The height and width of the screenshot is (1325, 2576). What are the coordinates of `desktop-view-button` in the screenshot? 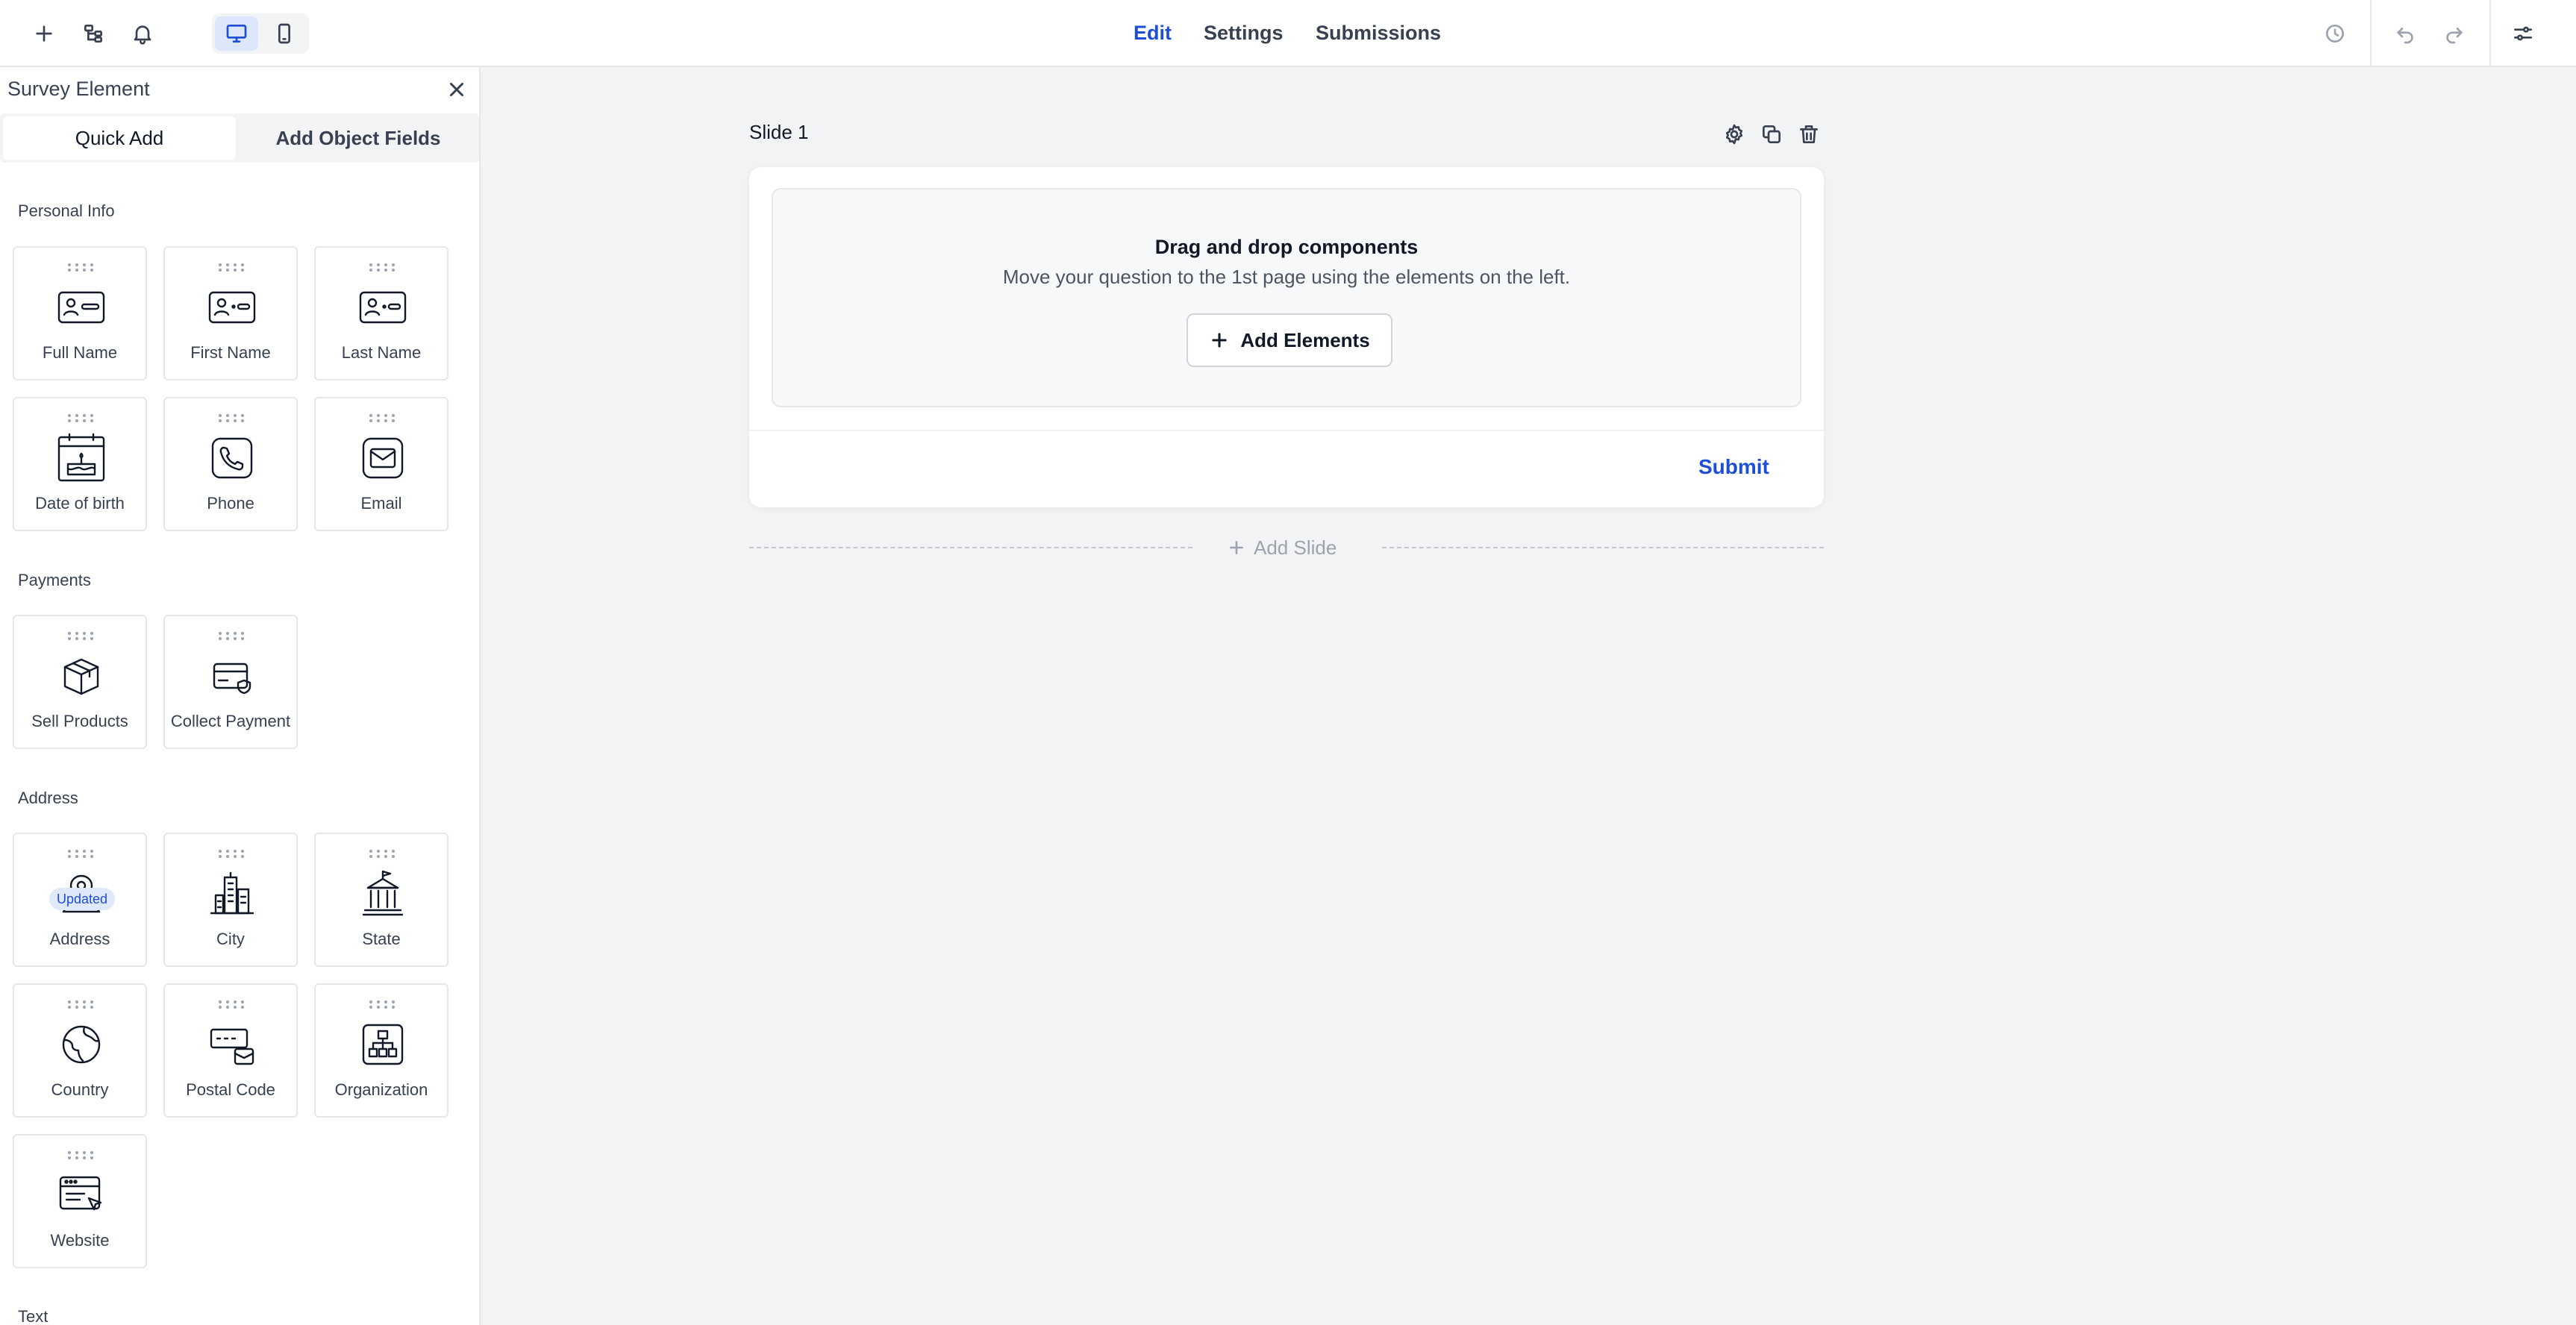 It's located at (236, 33).